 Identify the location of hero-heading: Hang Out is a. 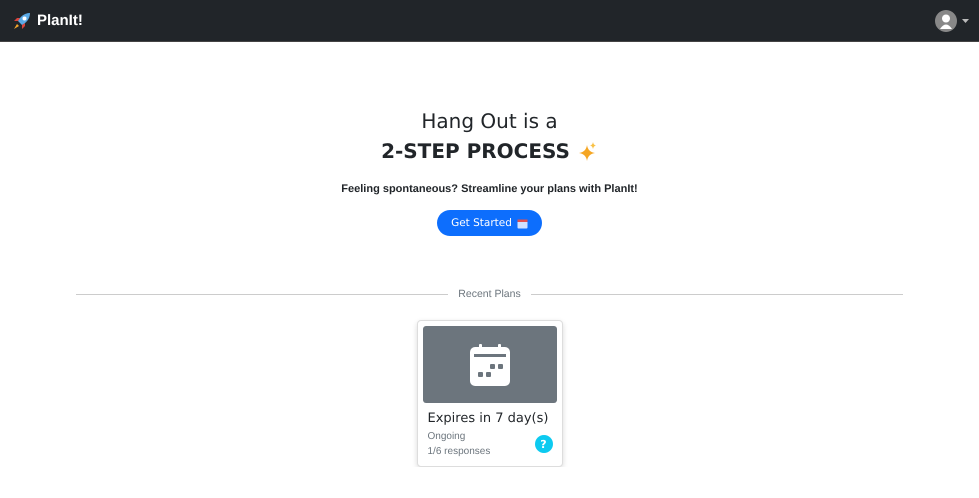
(489, 121).